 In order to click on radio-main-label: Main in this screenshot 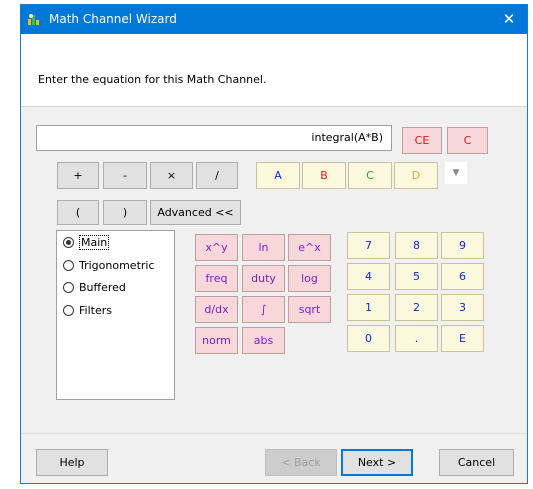, I will do `click(94, 242)`.